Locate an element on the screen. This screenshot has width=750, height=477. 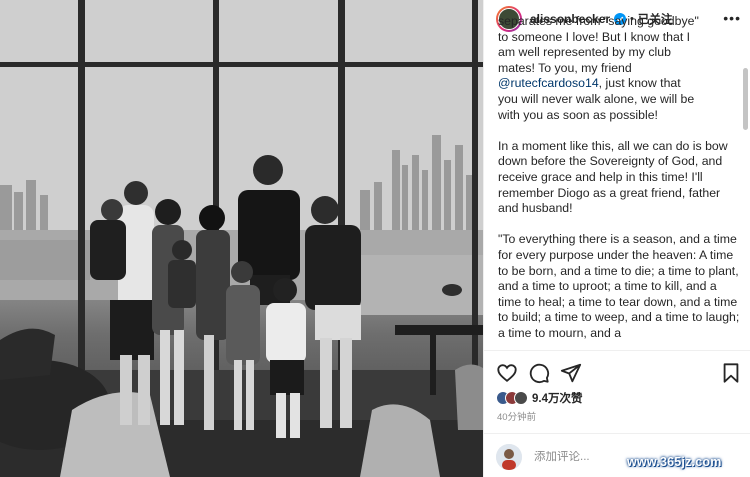
comment-row is located at coordinates (570, 457).